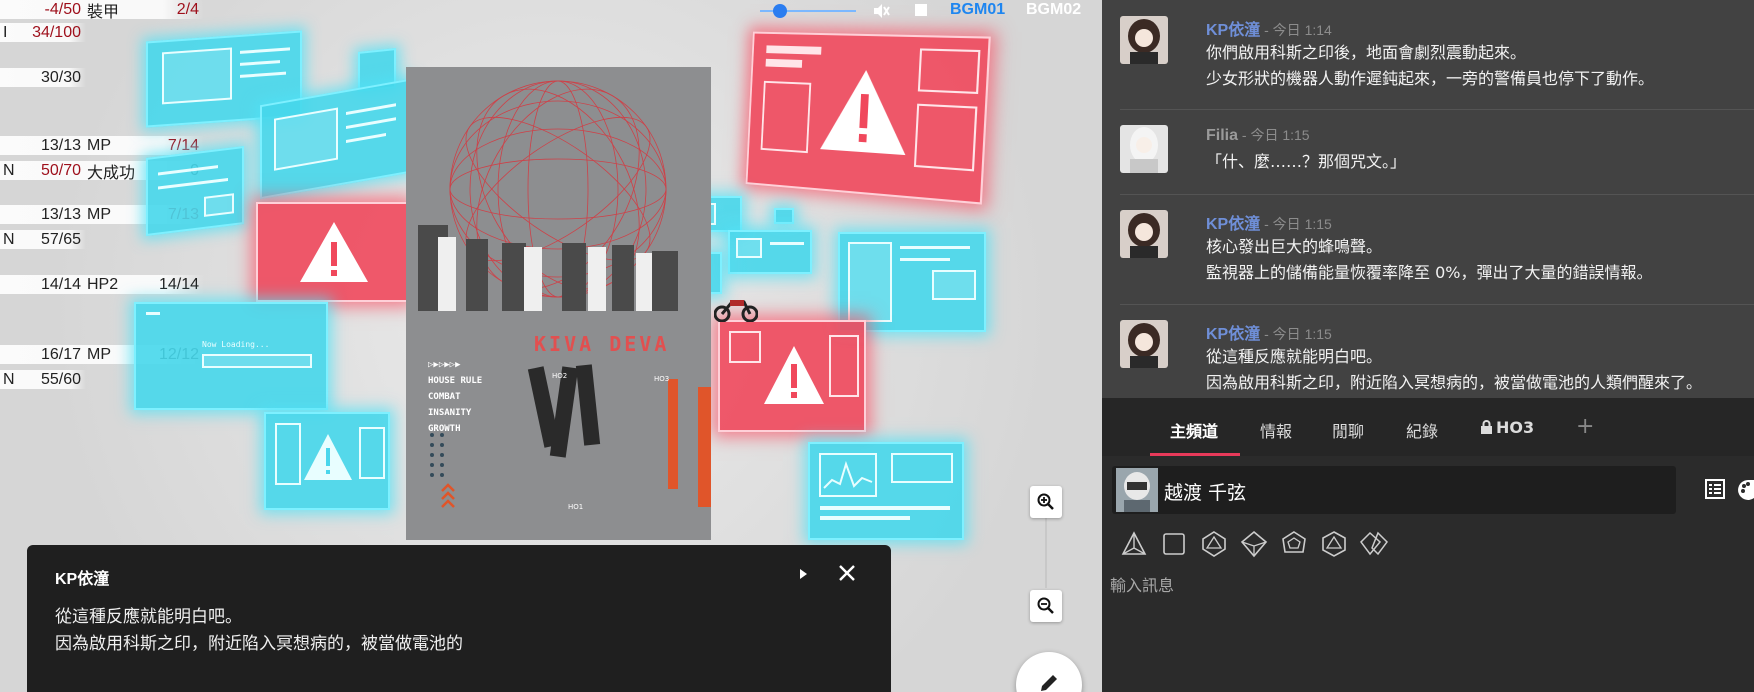  I want to click on message-header: Filia - 今日 1:15, so click(1258, 135).